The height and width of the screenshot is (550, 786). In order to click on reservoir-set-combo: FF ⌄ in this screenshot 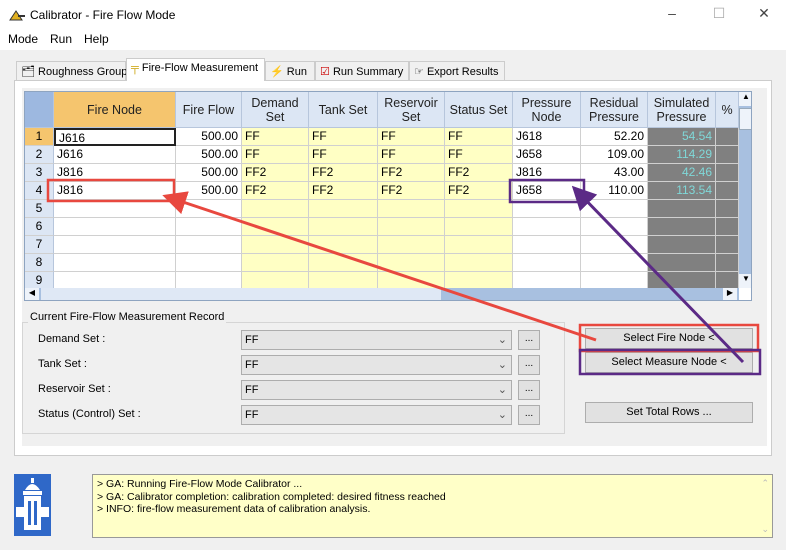, I will do `click(376, 390)`.